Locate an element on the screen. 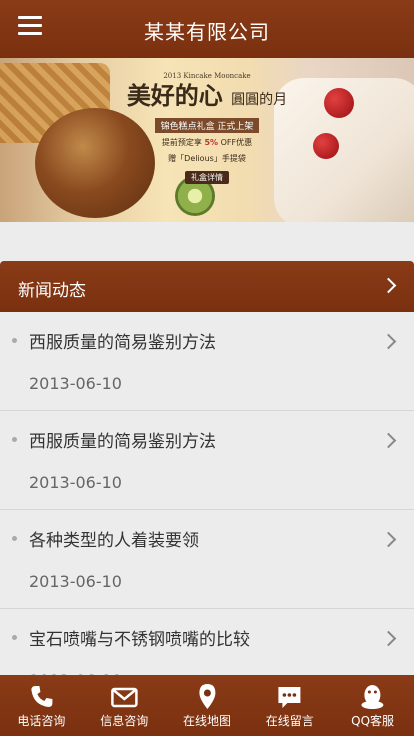 The image size is (414, 736). qq-service-label: QQ客服 is located at coordinates (373, 721).